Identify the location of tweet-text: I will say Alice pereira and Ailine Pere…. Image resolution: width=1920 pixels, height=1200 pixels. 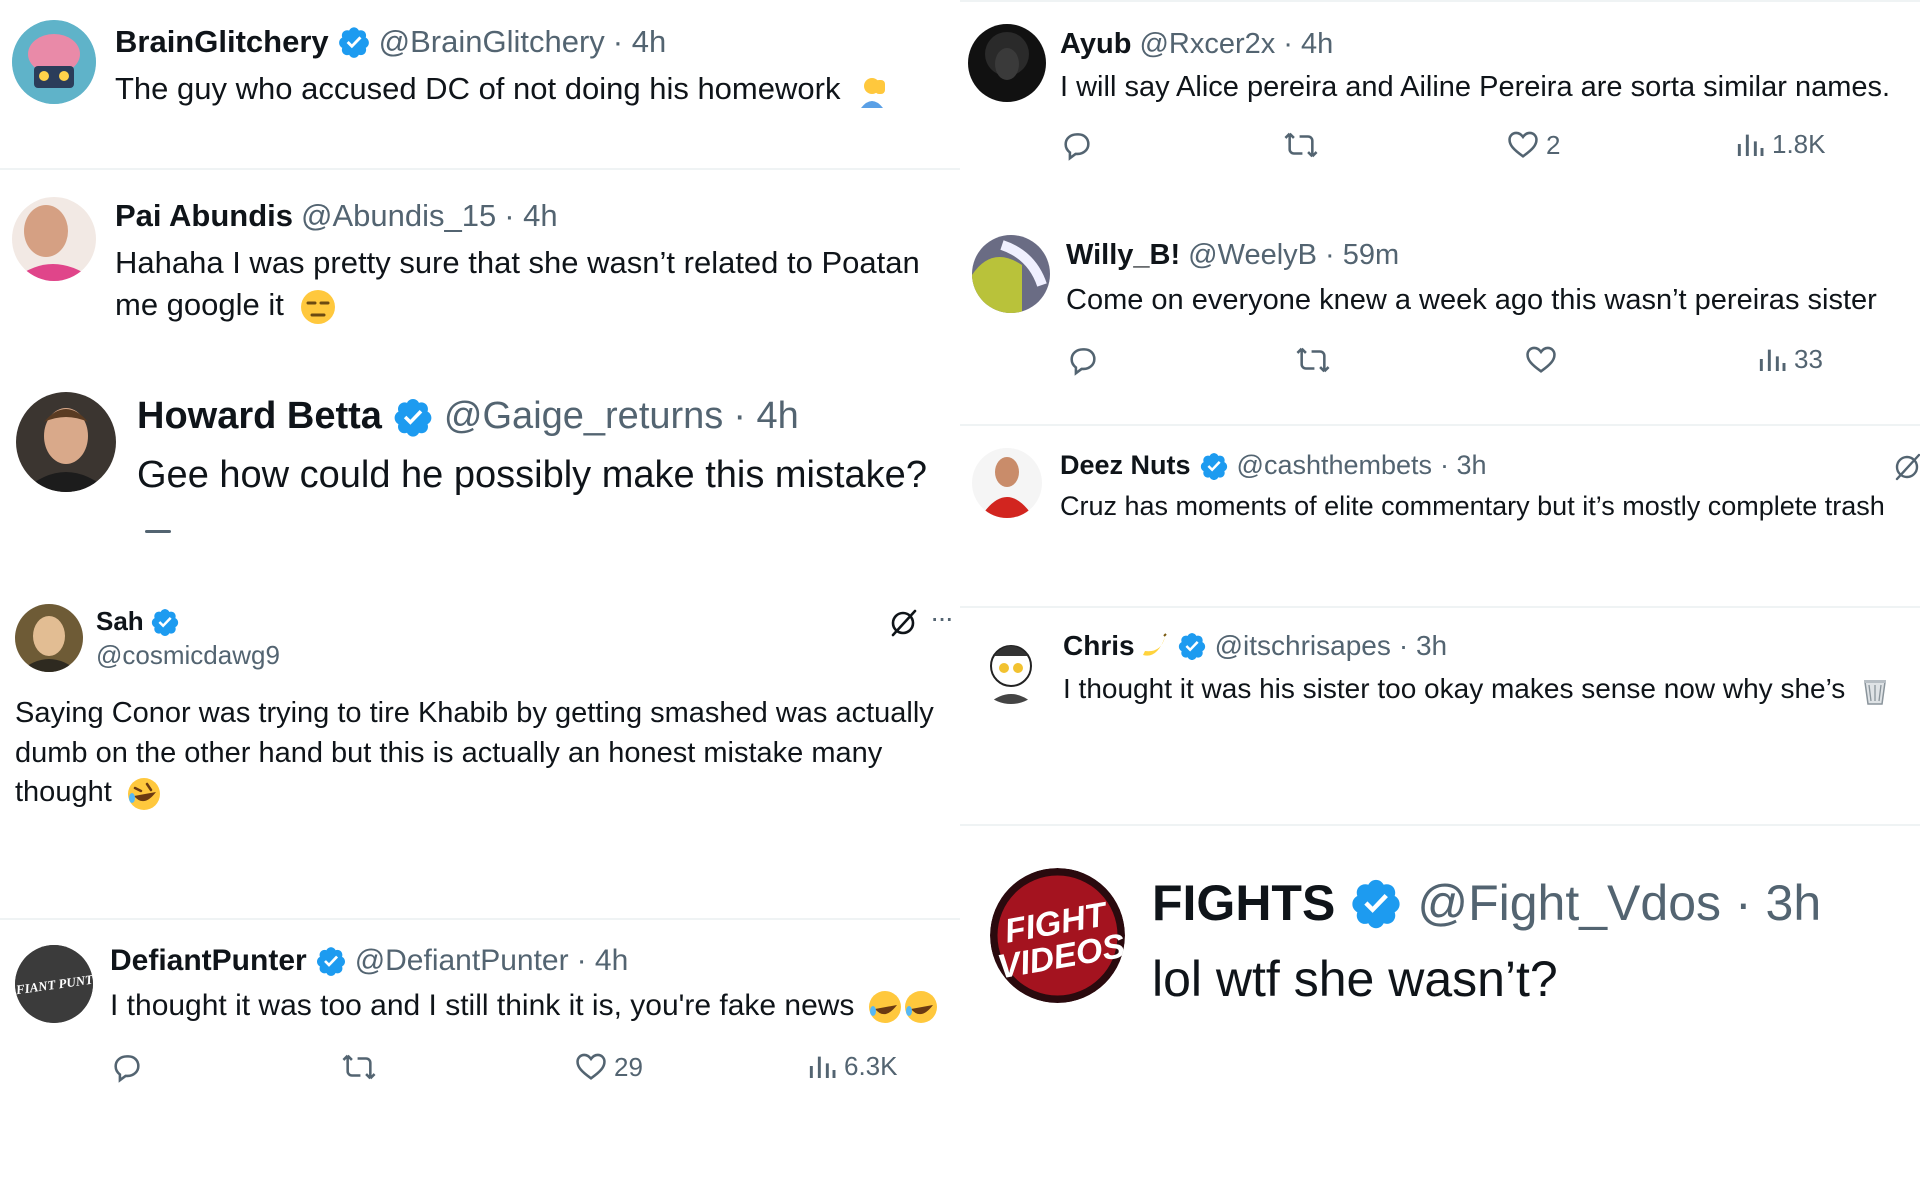
(1475, 87).